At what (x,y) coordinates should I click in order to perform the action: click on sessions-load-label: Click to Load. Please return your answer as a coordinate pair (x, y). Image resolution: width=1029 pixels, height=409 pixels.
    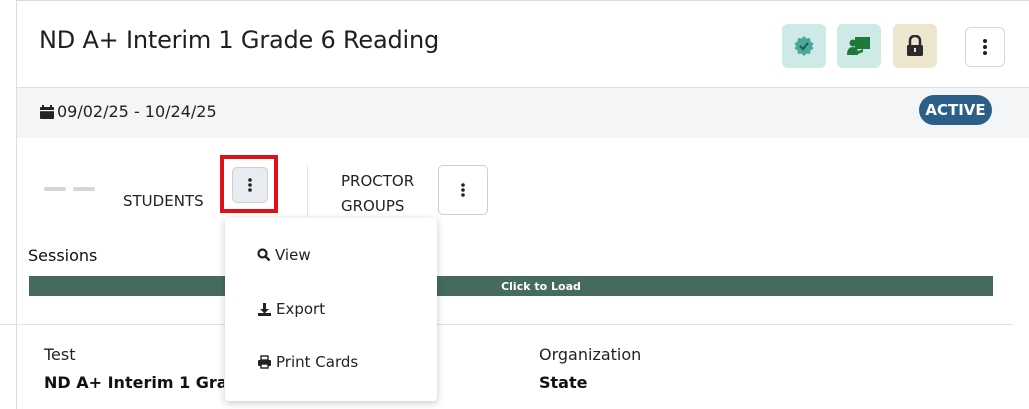
    Looking at the image, I should click on (541, 286).